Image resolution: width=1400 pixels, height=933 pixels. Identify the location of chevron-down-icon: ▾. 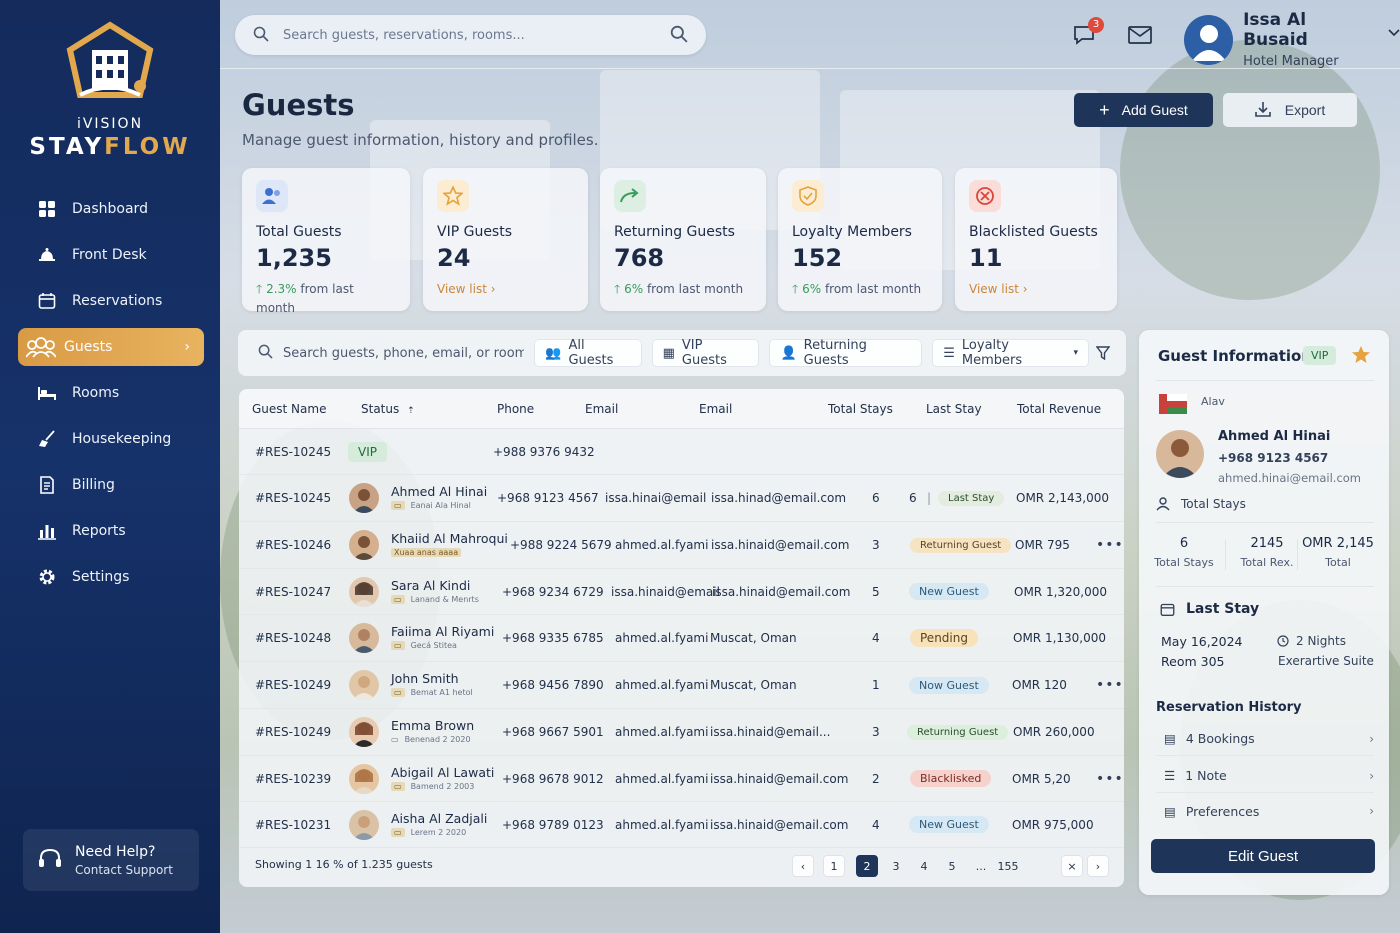
(1075, 353).